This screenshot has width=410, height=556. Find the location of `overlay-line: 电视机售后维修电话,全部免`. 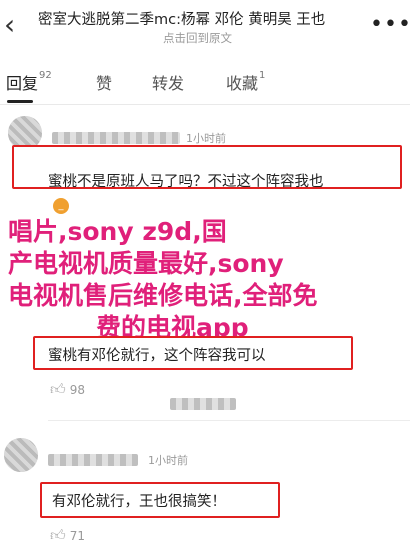

overlay-line: 电视机售后维修电话,全部免 is located at coordinates (163, 295).